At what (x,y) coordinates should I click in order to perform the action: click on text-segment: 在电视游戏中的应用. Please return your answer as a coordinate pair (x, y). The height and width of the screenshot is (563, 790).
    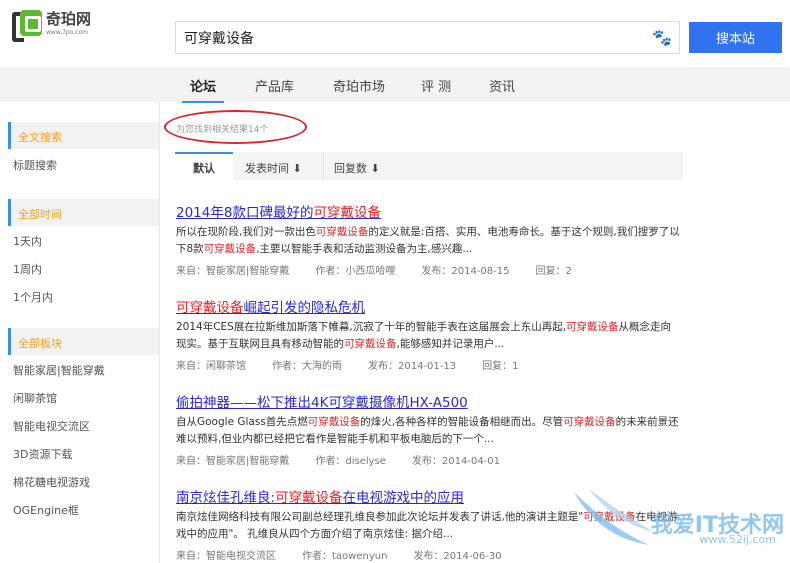
    Looking at the image, I should click on (403, 498).